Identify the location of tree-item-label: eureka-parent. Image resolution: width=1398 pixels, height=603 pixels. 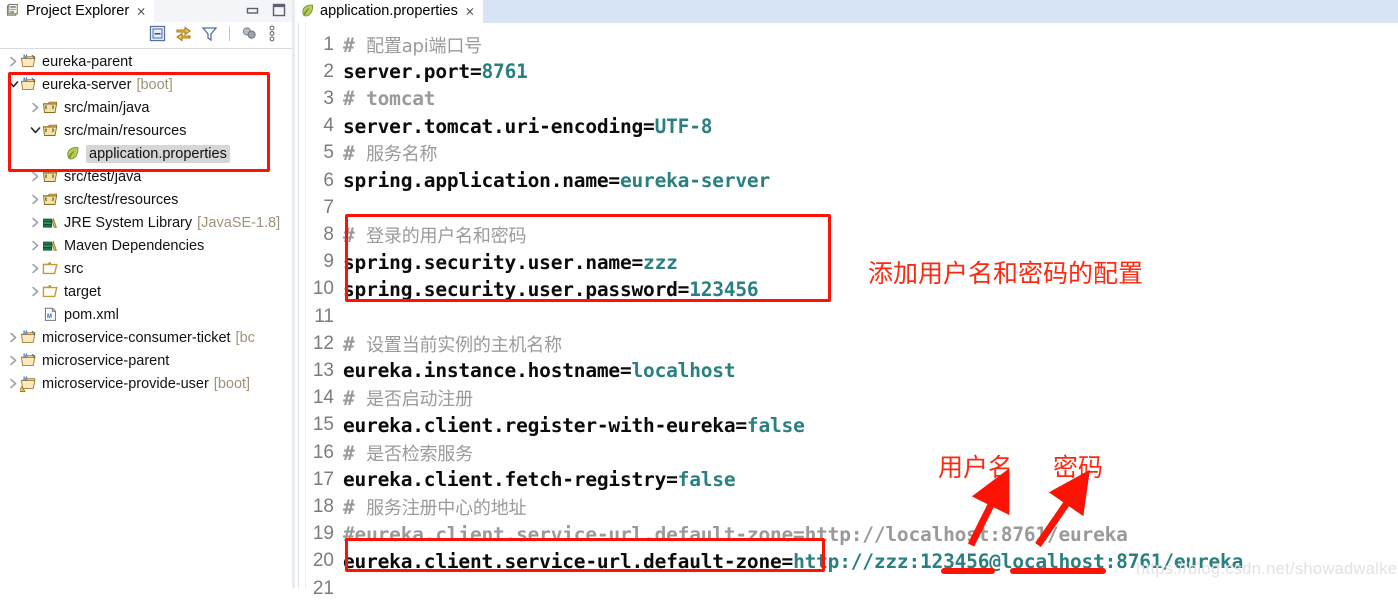
(87, 61).